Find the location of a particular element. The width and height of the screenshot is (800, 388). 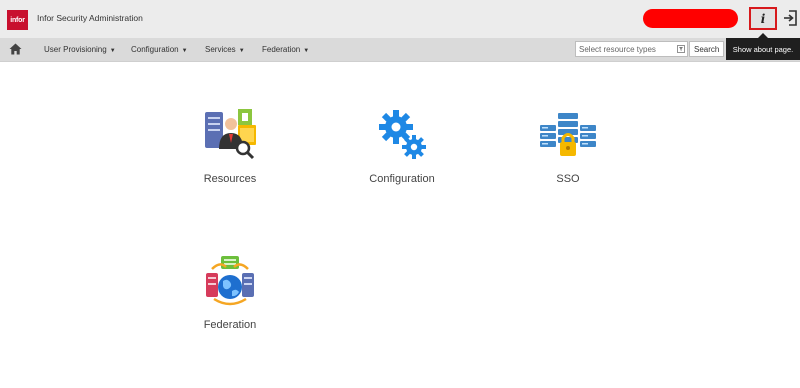

top-bar: infor Infor Security Administration i is located at coordinates (400, 19).